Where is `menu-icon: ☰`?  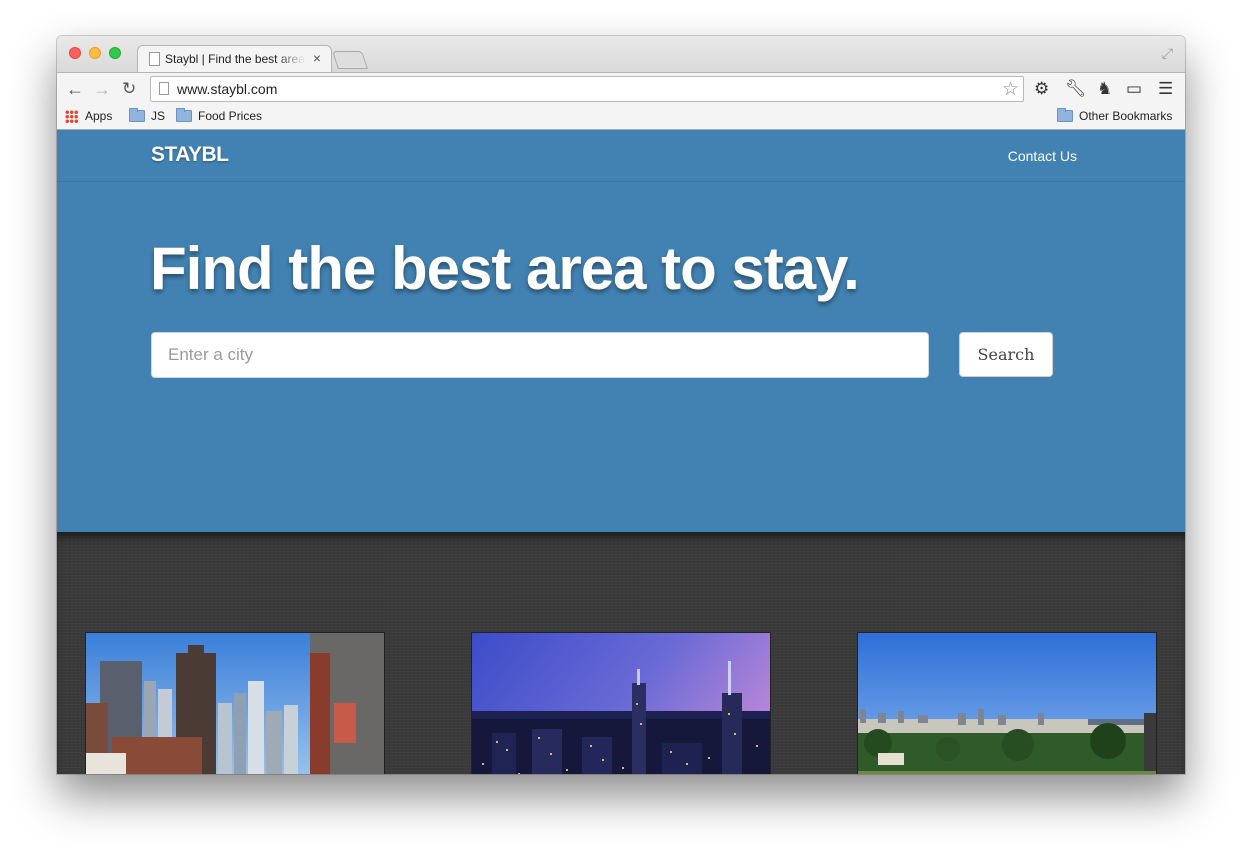
menu-icon: ☰ is located at coordinates (1165, 89).